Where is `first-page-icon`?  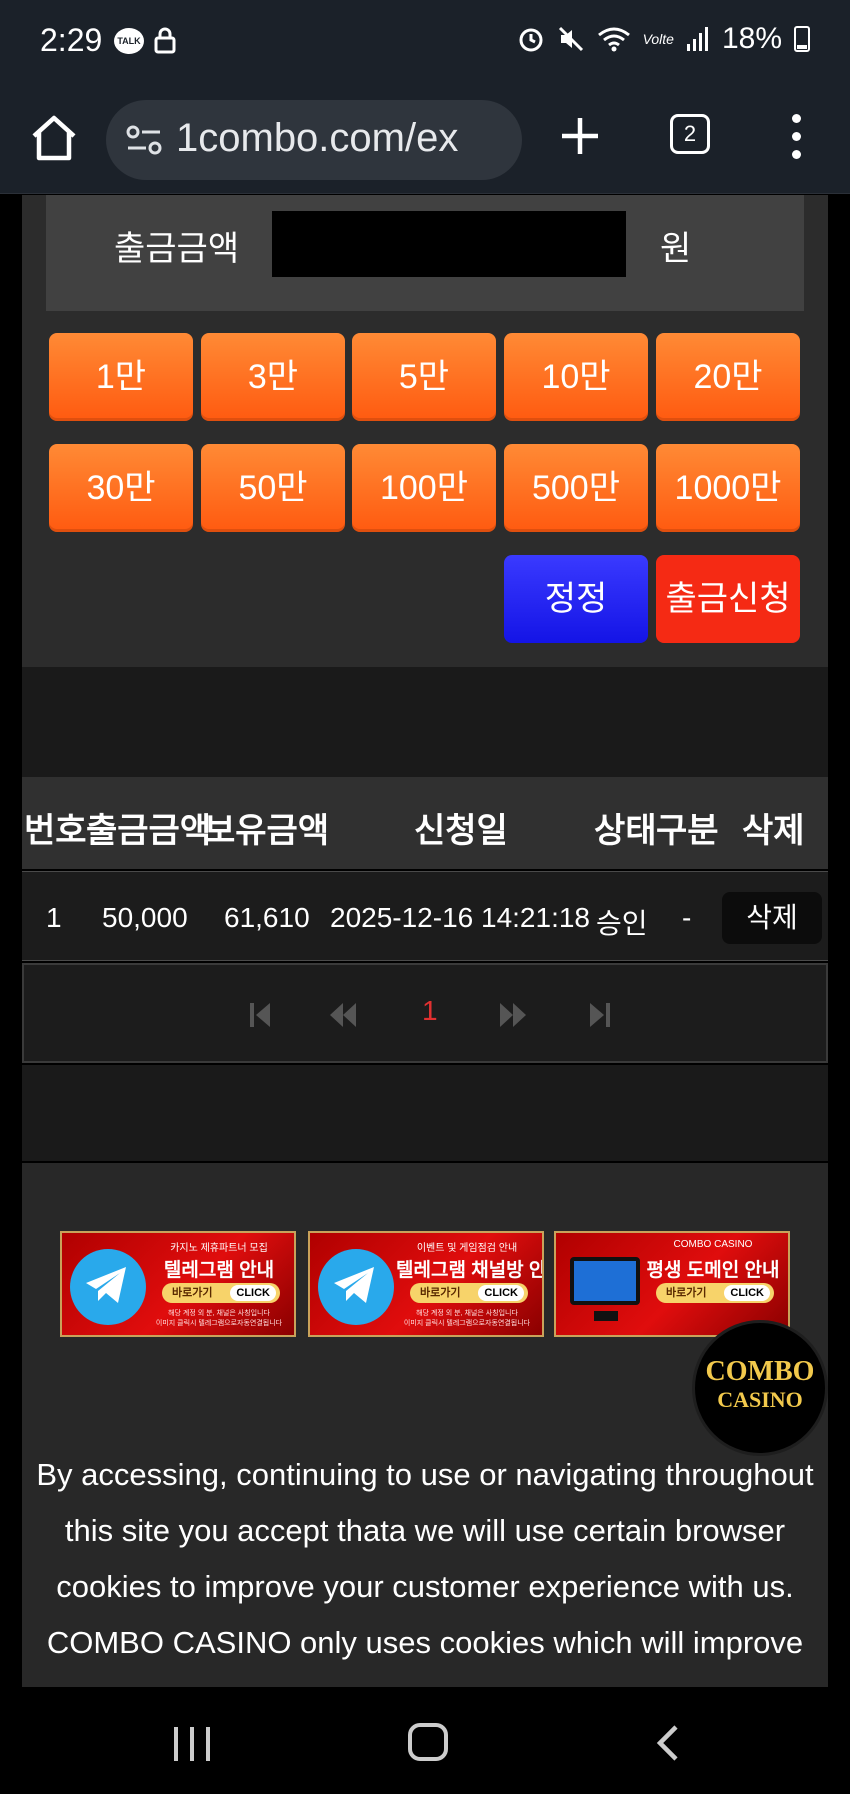
first-page-icon is located at coordinates (260, 1015).